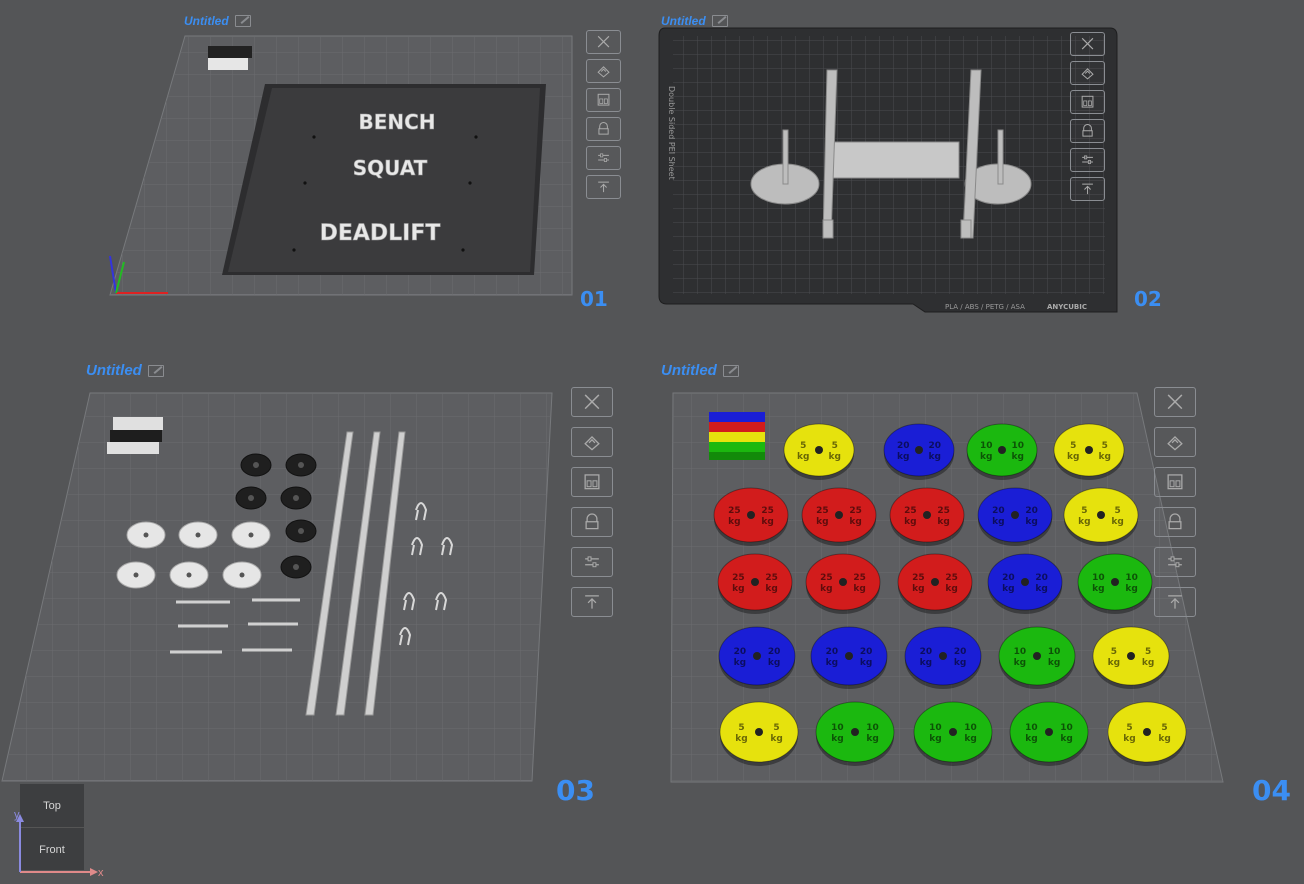 The height and width of the screenshot is (884, 1304). What do you see at coordinates (390, 168) in the screenshot?
I see `sign-text-squat: SQUAT` at bounding box center [390, 168].